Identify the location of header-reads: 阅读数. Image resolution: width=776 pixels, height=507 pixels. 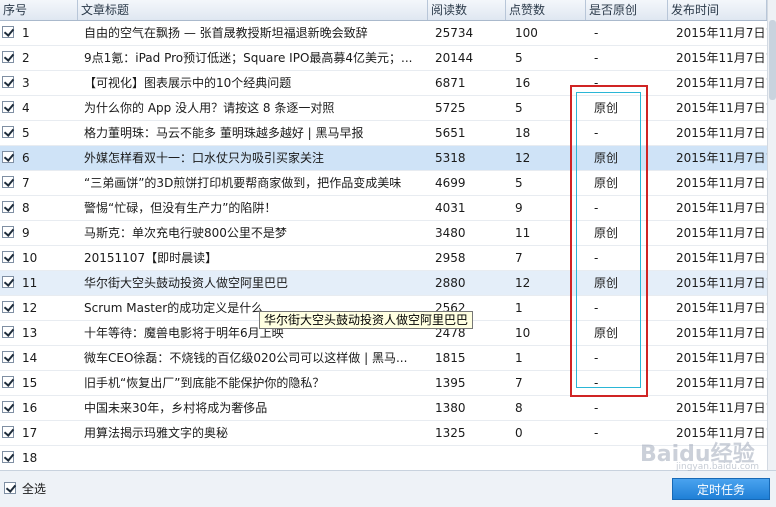
(467, 10).